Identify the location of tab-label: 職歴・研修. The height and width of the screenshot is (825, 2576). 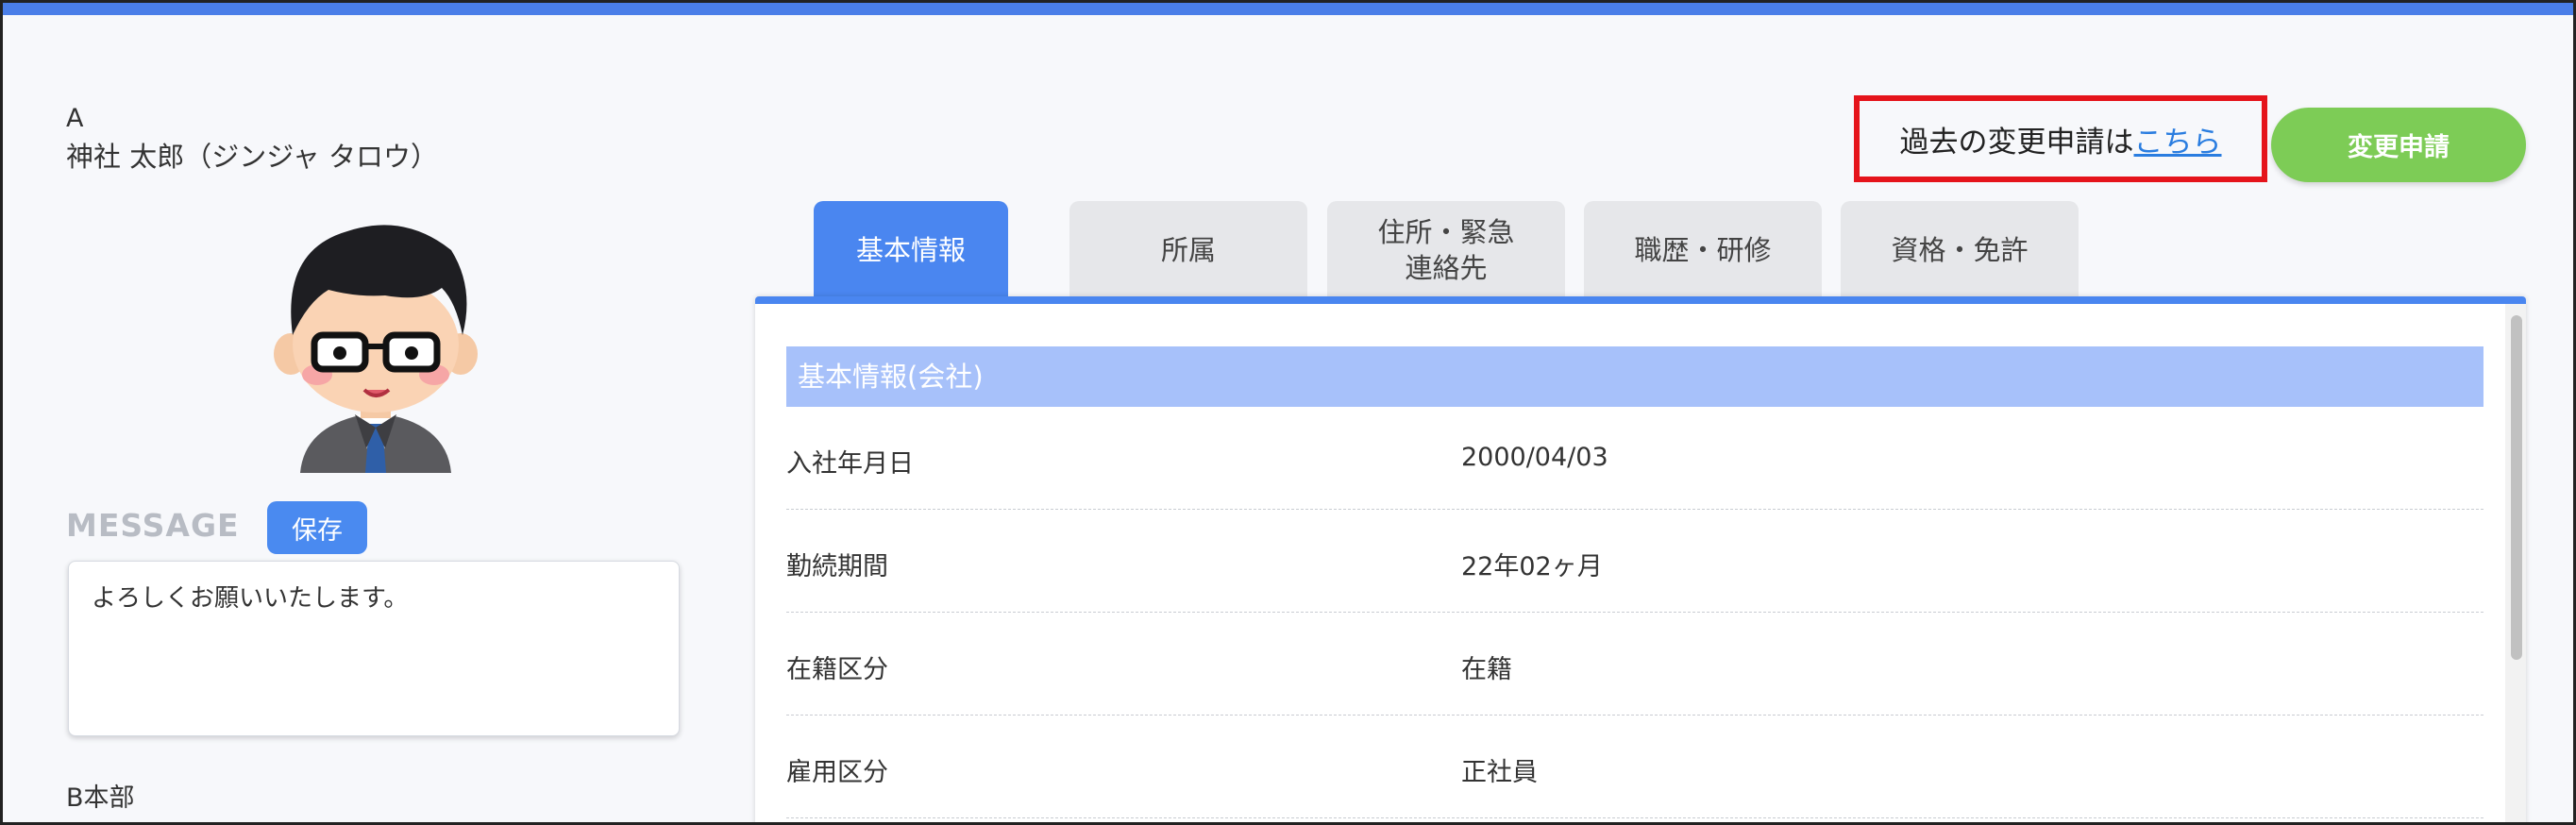
(1703, 250).